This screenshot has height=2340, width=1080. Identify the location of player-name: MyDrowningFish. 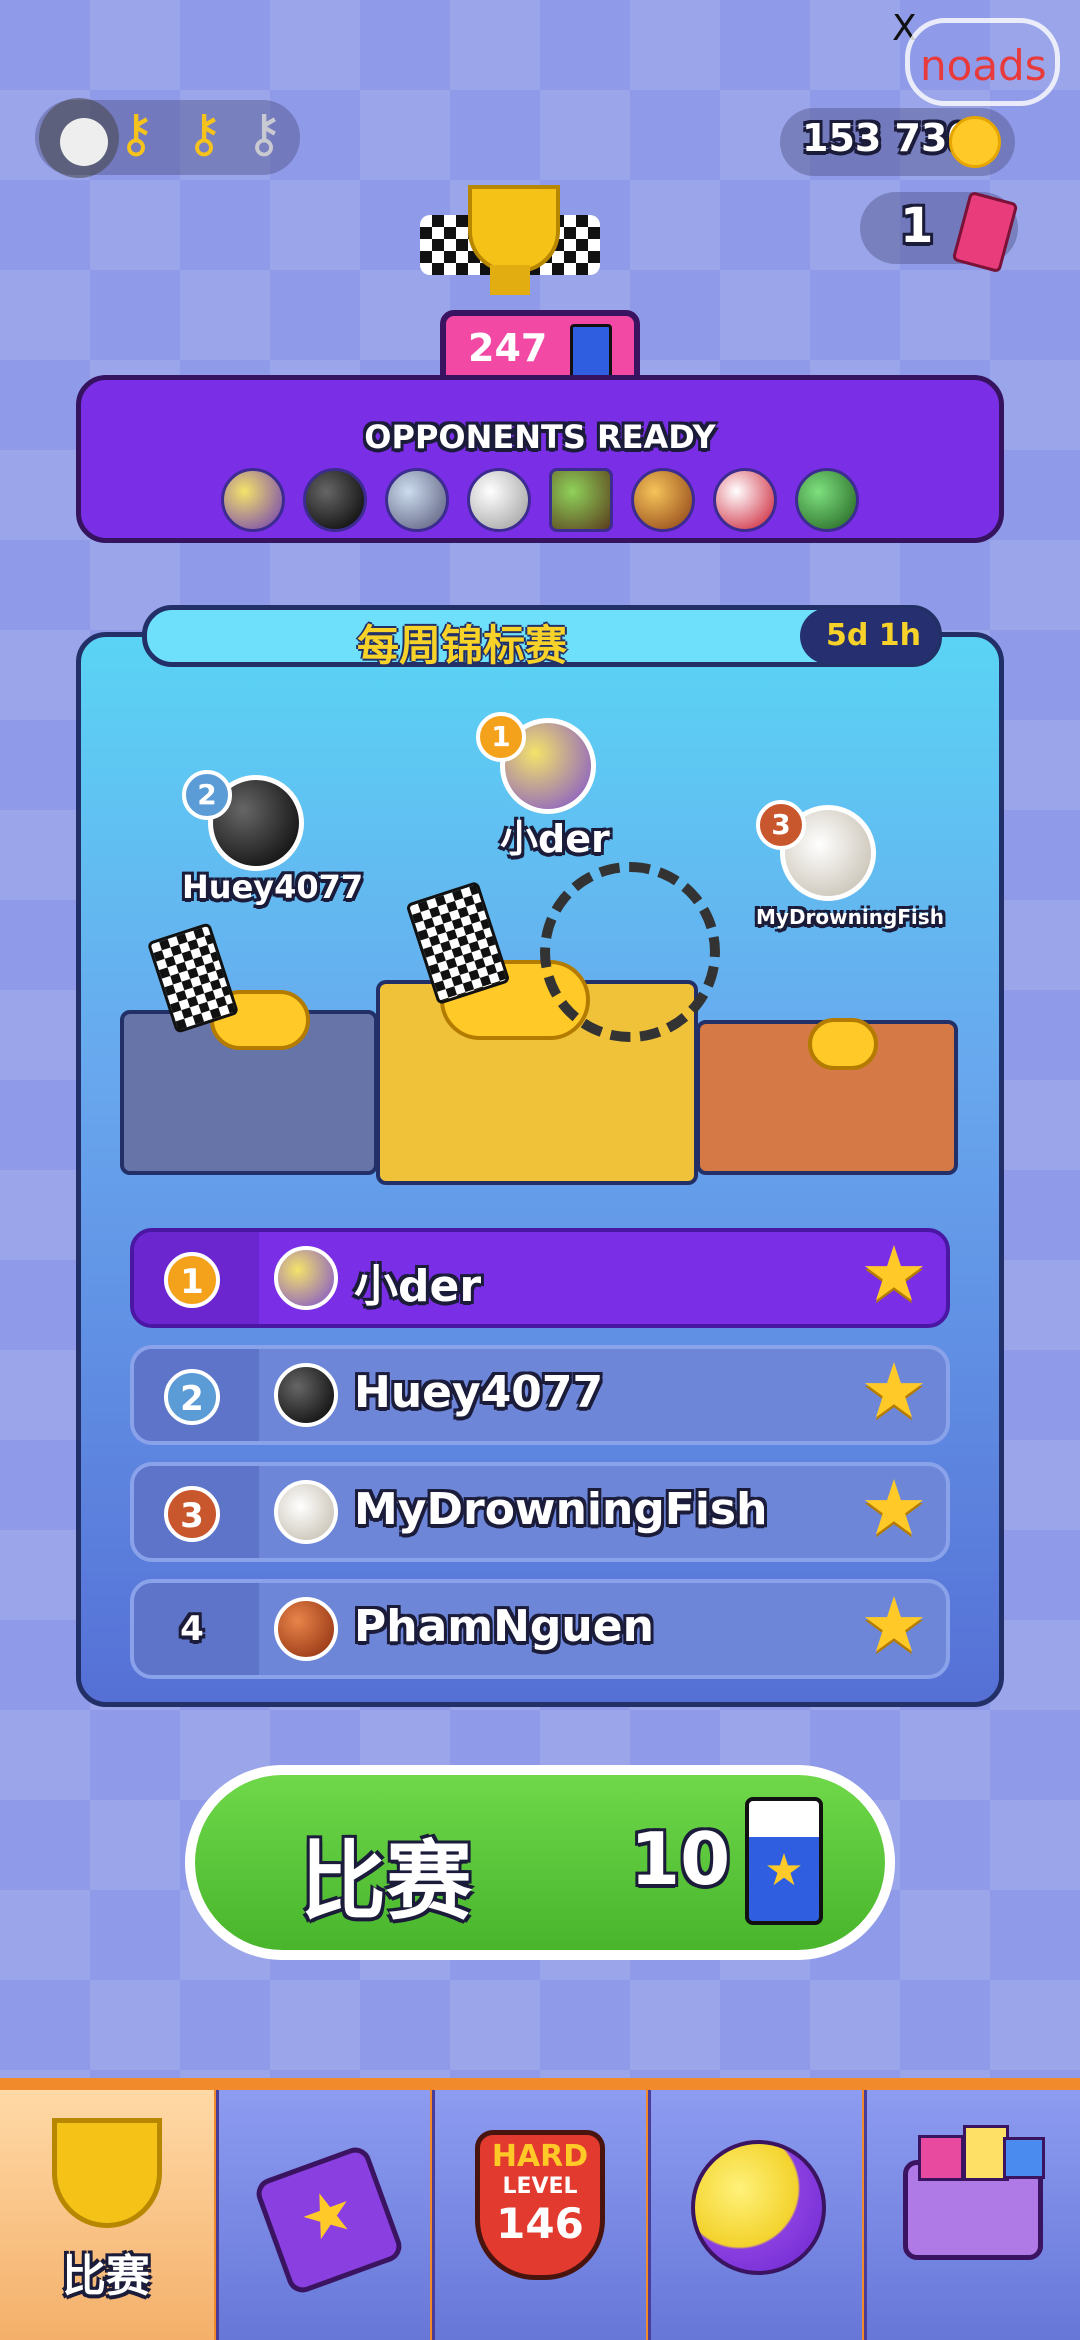
(561, 1509).